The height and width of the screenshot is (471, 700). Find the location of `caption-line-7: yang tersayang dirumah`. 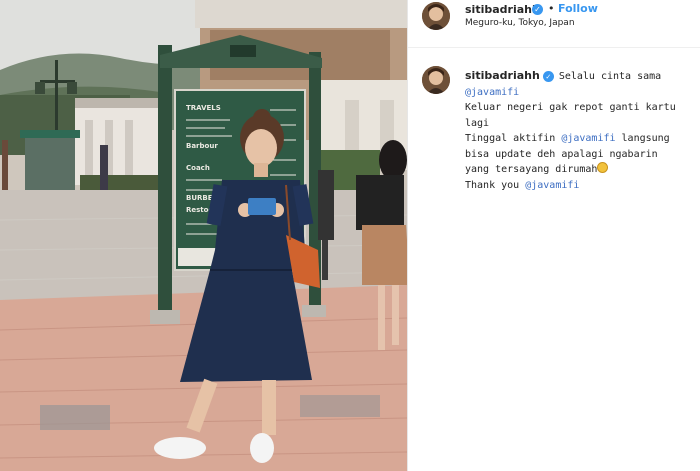

caption-line-7: yang tersayang dirumah is located at coordinates (531, 169).